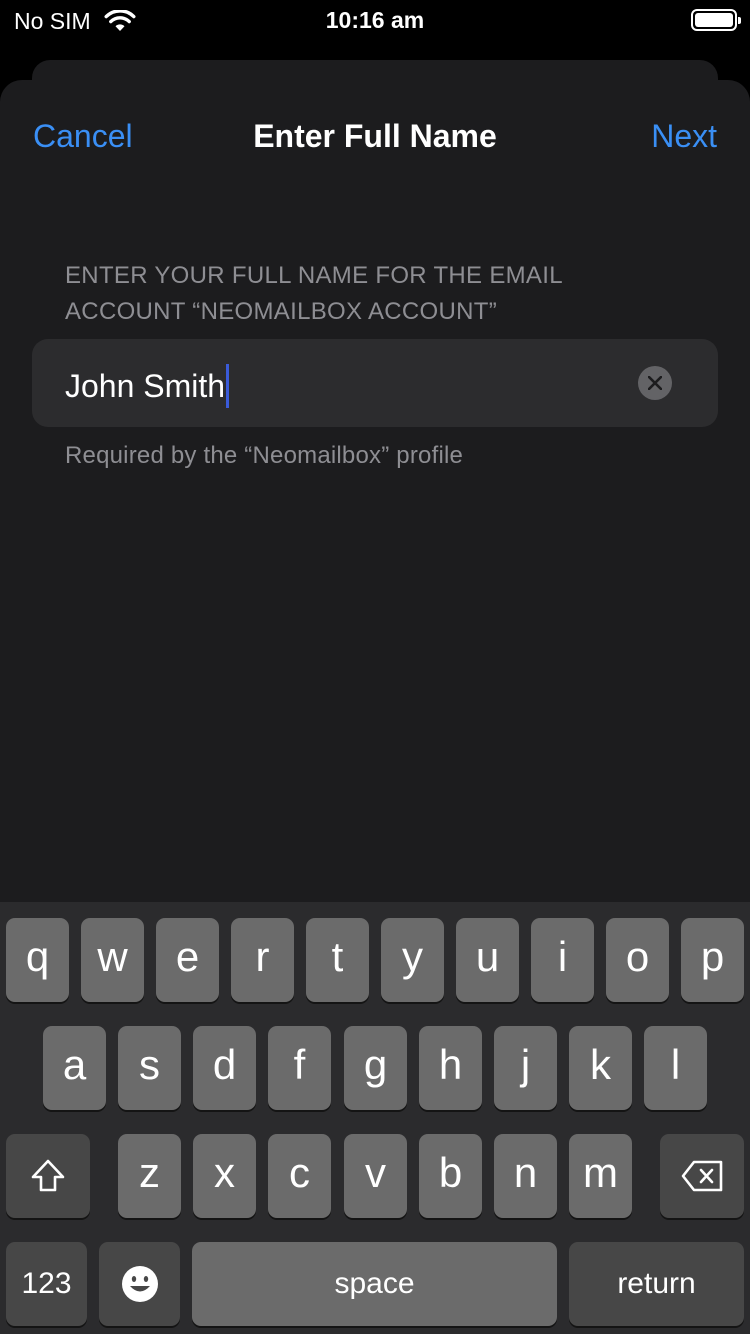 Image resolution: width=750 pixels, height=1334 pixels. Describe the element at coordinates (375, 1068) in the screenshot. I see `key-g: g` at that location.